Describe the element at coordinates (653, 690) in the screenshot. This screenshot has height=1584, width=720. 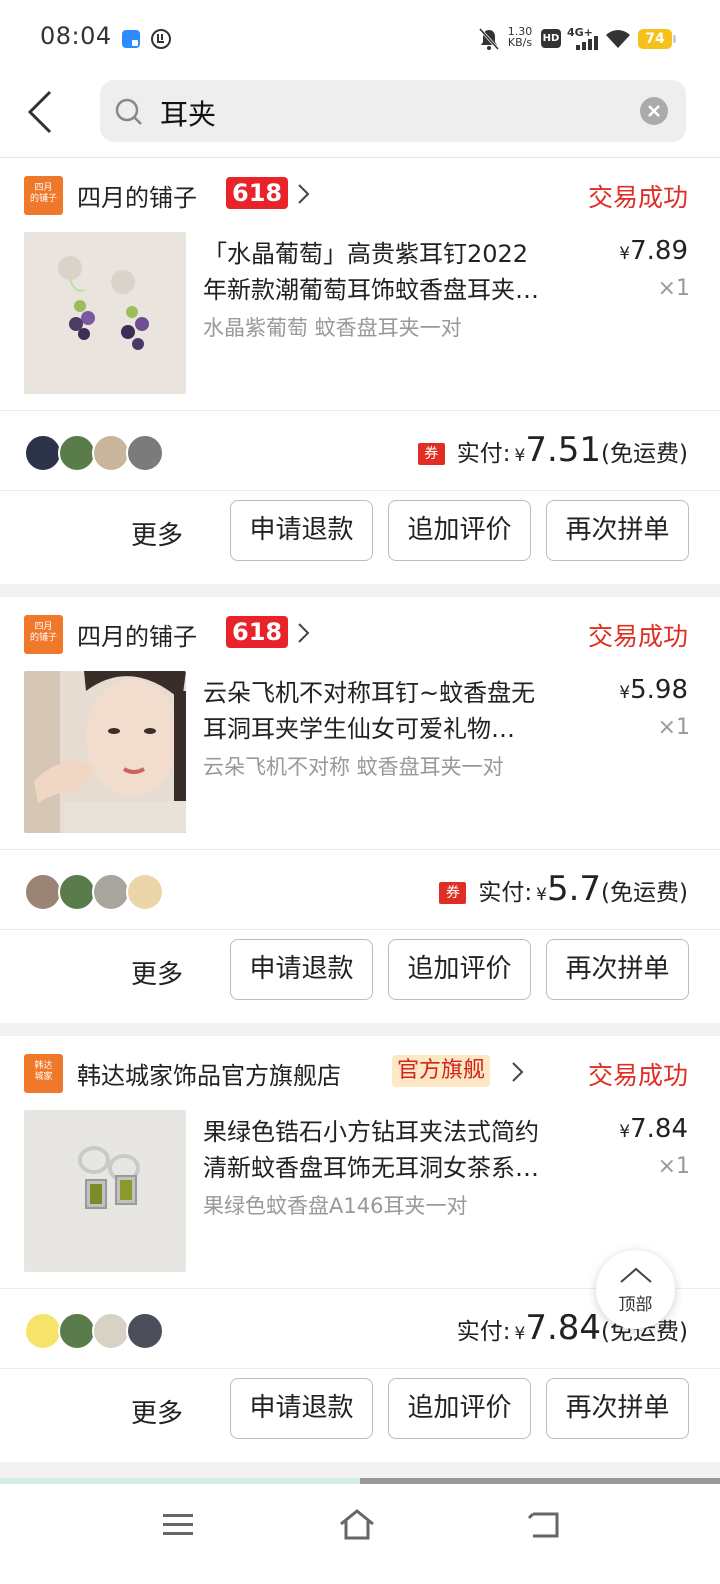
I see `product-price: ¥5.98` at that location.